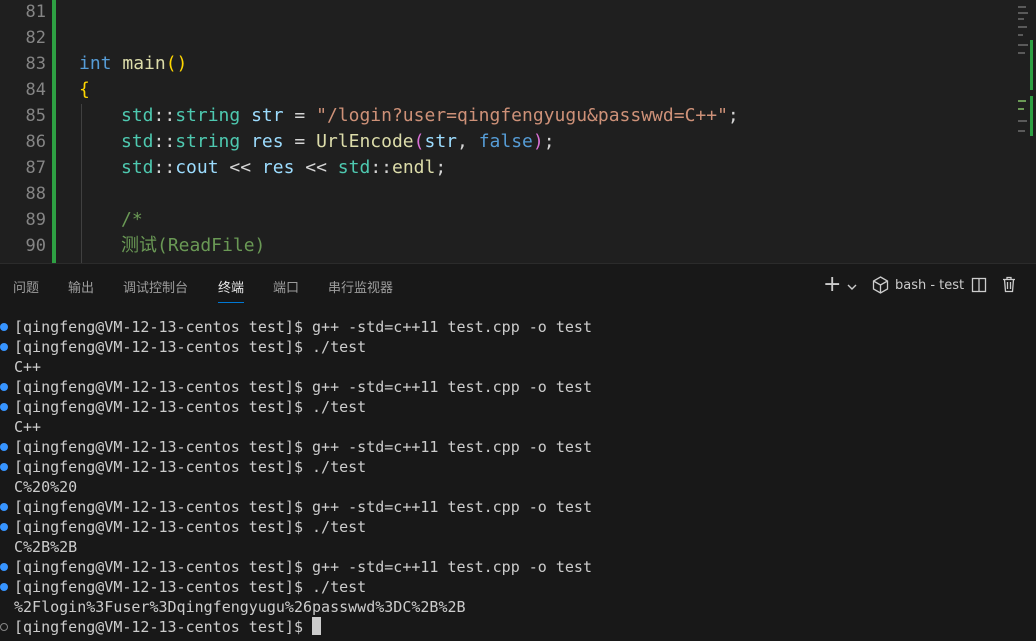 This screenshot has width=1036, height=641. I want to click on line-number: 88, so click(35, 194).